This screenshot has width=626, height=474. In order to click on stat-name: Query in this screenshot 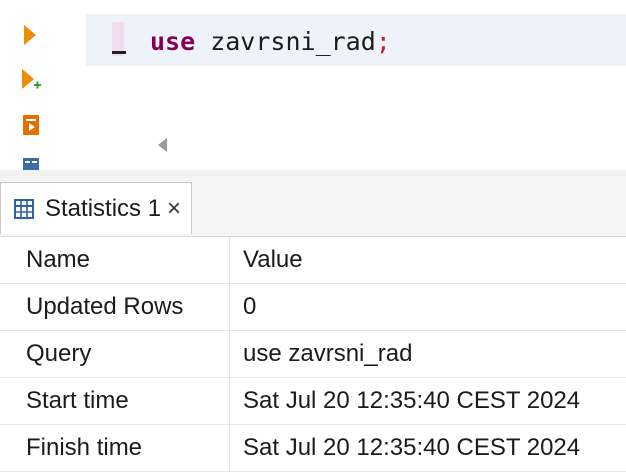, I will do `click(115, 354)`.